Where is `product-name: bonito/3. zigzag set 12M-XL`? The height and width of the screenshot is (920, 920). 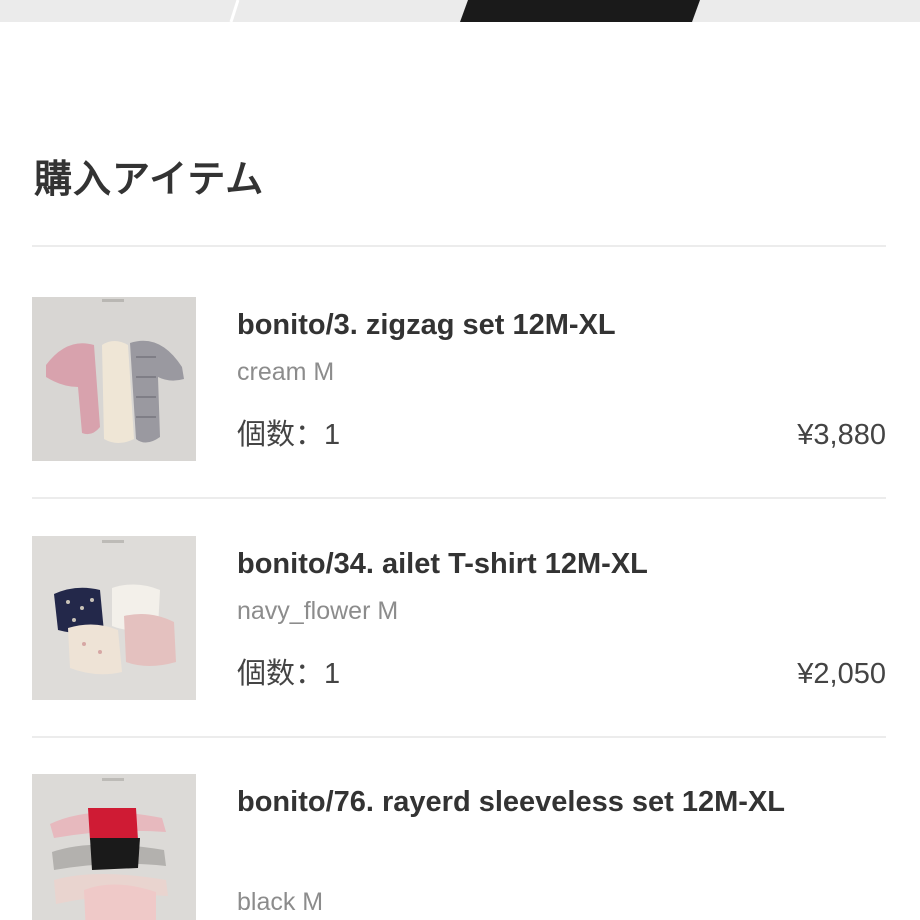
product-name: bonito/3. zigzag set 12M-XL is located at coordinates (527, 325).